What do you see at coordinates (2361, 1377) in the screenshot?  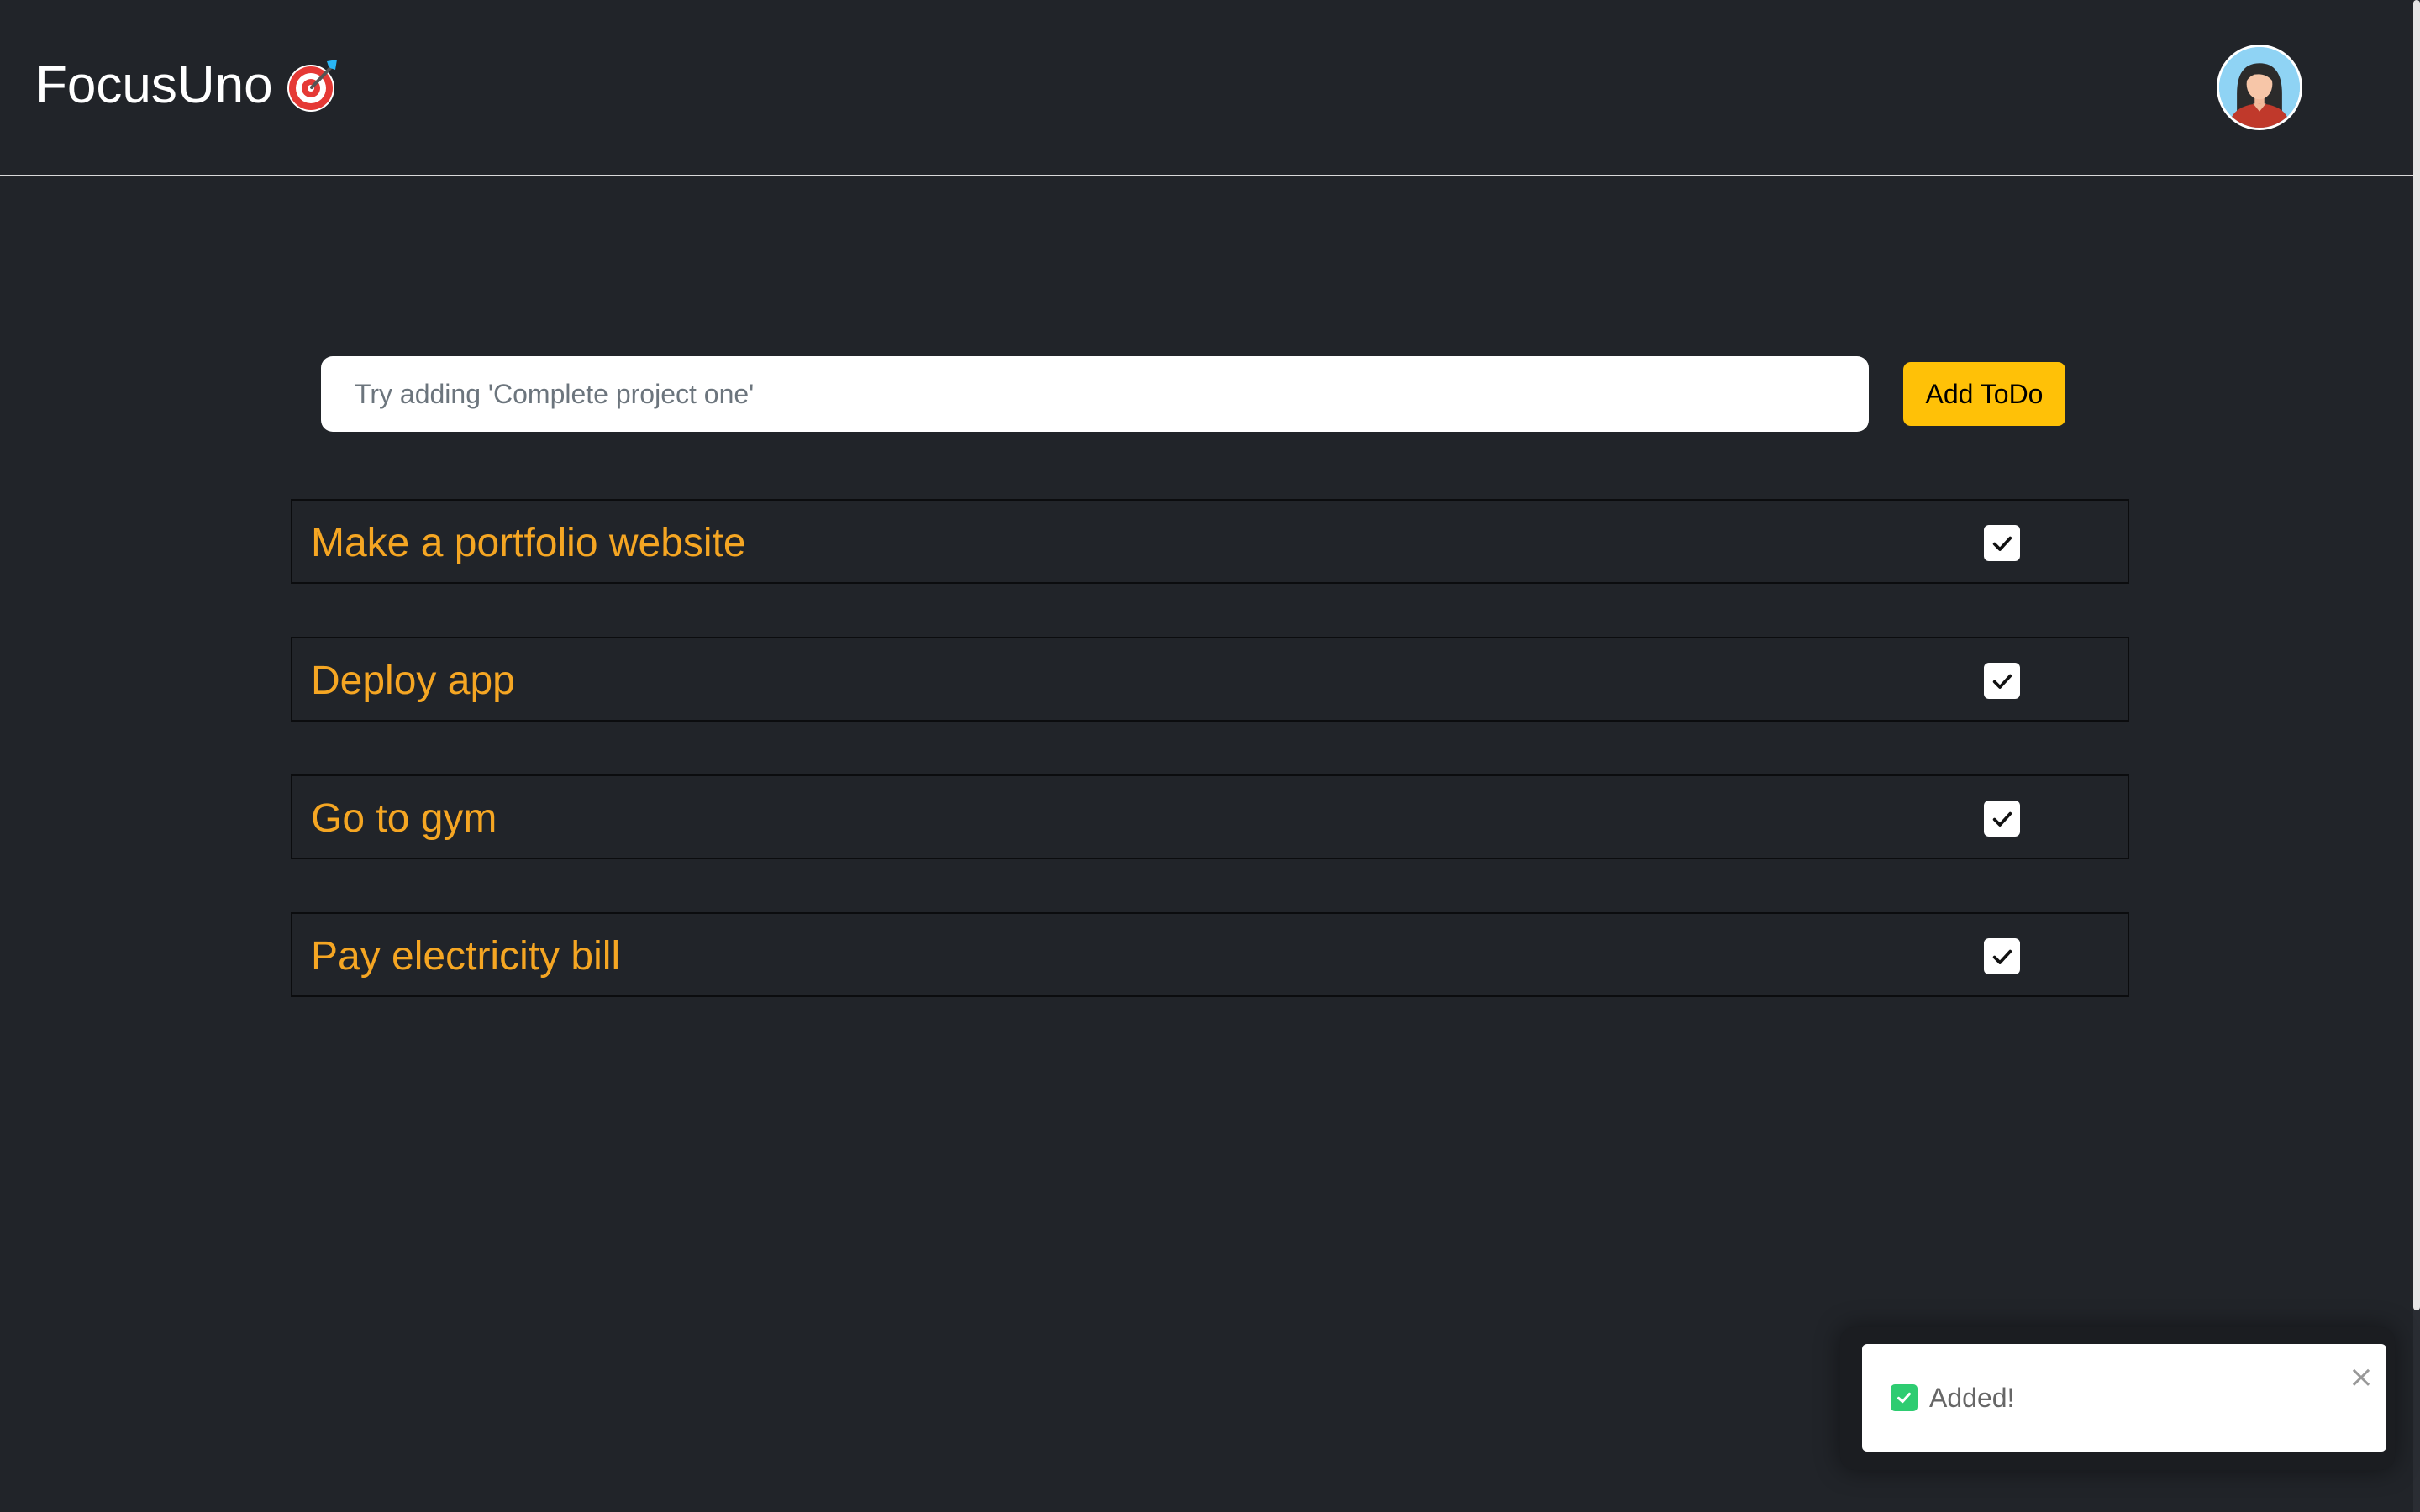 I see `toast-close-button: ×` at bounding box center [2361, 1377].